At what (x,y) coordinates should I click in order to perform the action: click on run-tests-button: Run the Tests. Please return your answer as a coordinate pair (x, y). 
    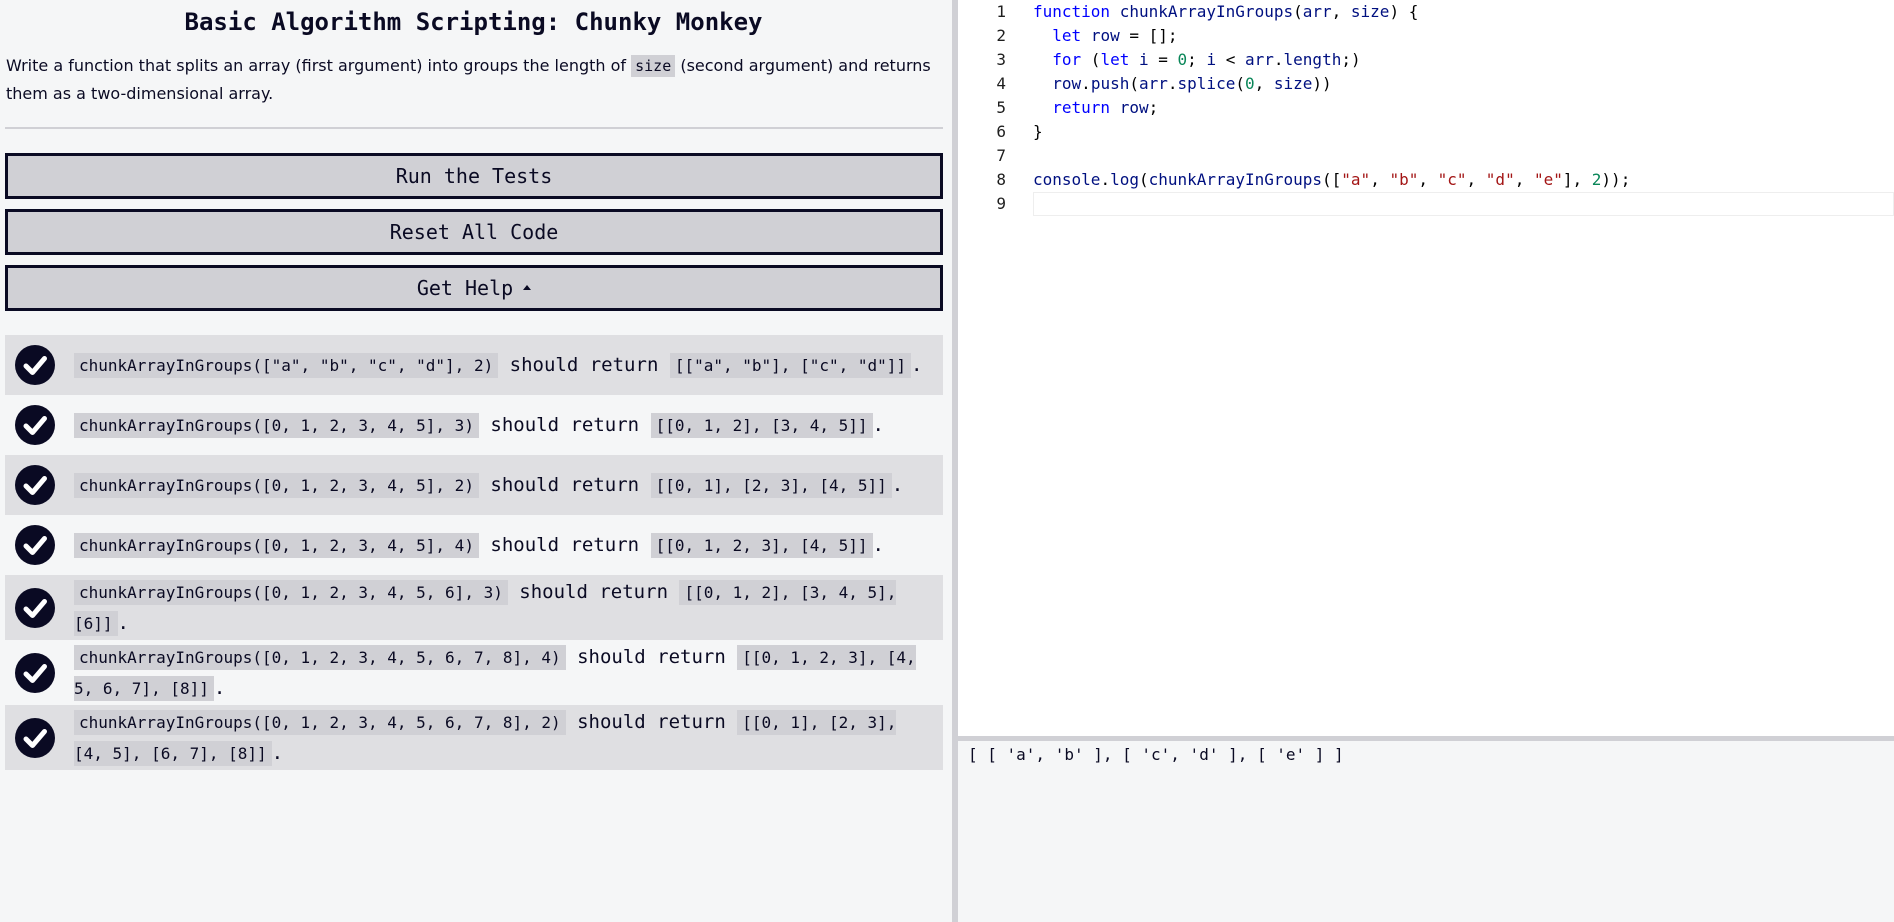
    Looking at the image, I should click on (474, 176).